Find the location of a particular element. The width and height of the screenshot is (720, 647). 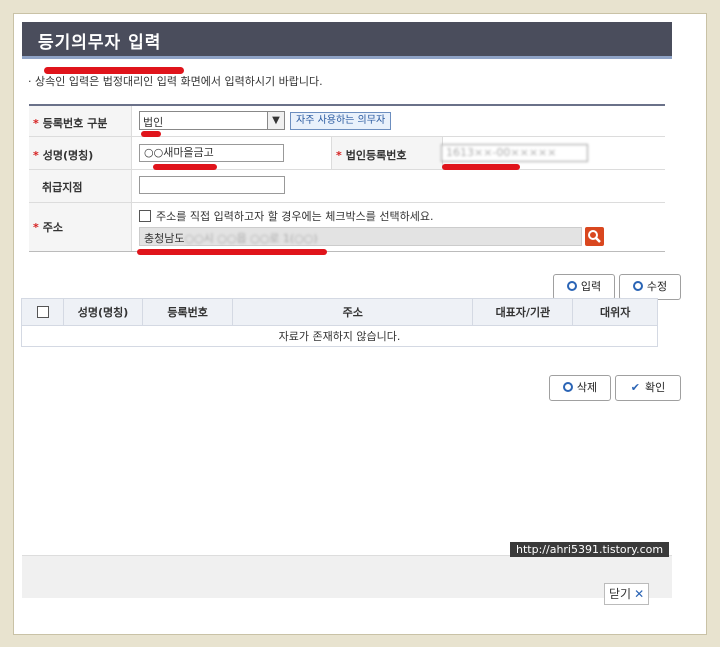

col-reg-no: 등록번호 is located at coordinates (187, 312).